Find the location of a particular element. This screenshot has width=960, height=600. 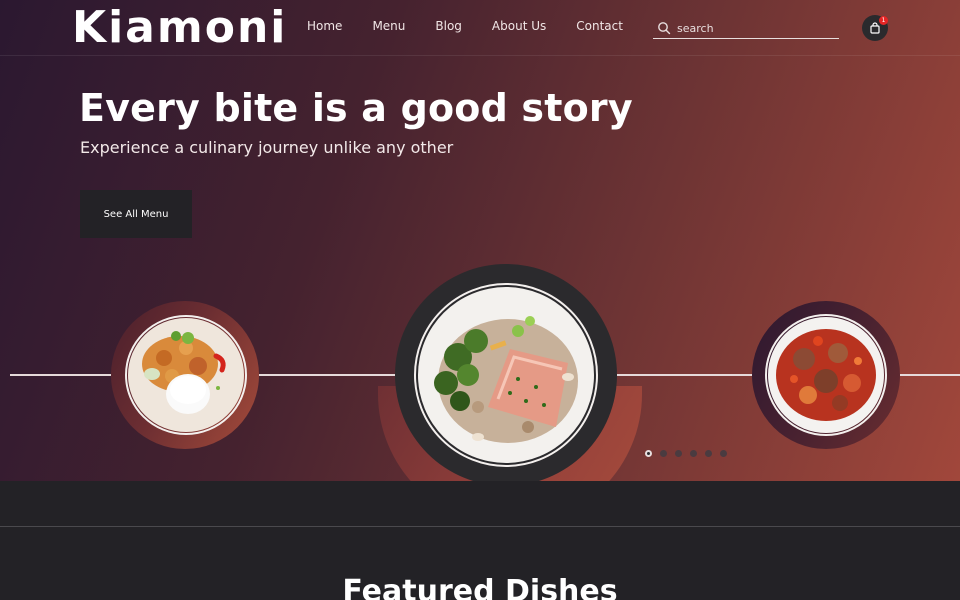

tomato-stew-dish-image is located at coordinates (826, 375).